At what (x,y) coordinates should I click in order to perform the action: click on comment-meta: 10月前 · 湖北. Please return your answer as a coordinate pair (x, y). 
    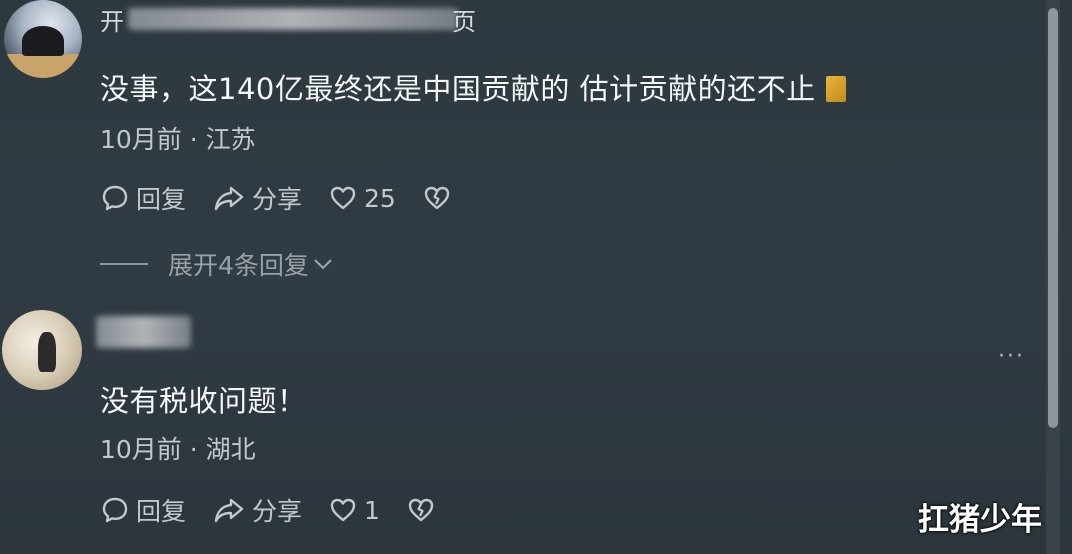
    Looking at the image, I should click on (178, 448).